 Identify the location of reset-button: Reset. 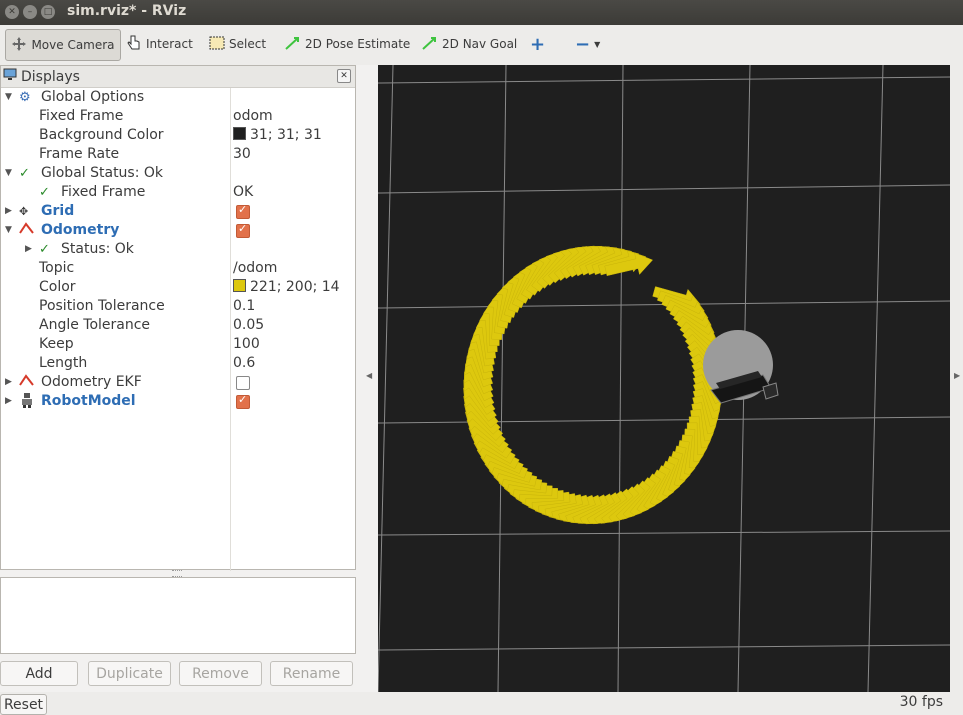
(23, 704).